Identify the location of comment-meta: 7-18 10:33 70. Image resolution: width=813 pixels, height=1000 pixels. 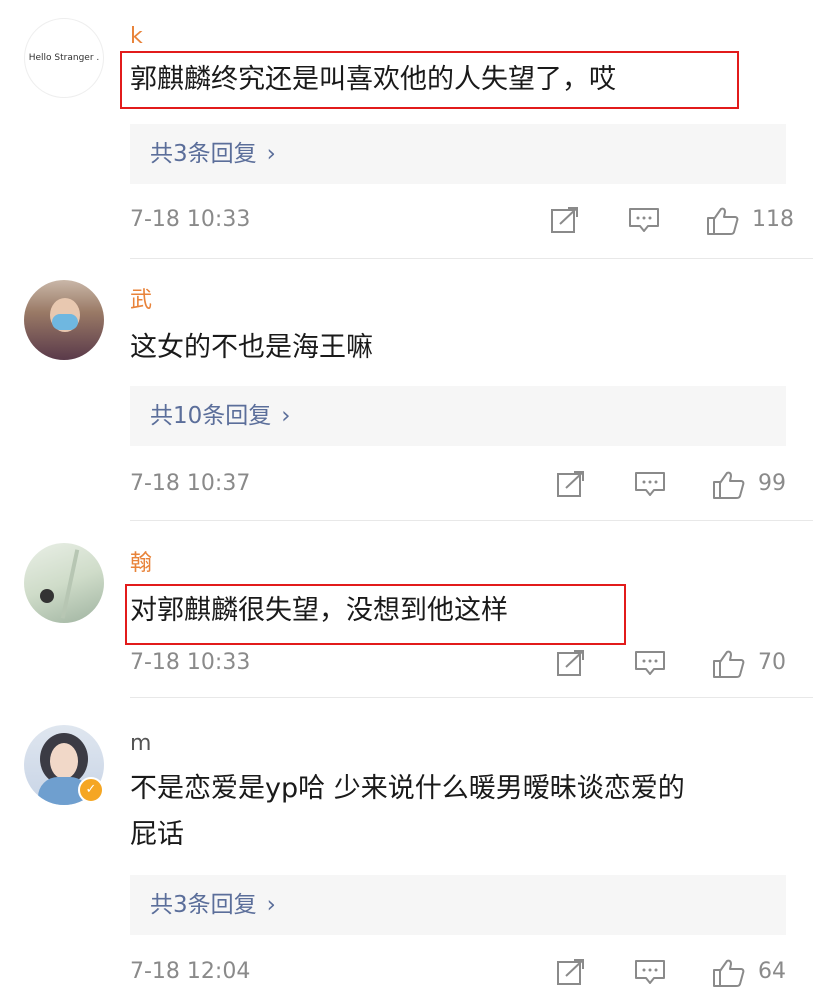
(458, 663).